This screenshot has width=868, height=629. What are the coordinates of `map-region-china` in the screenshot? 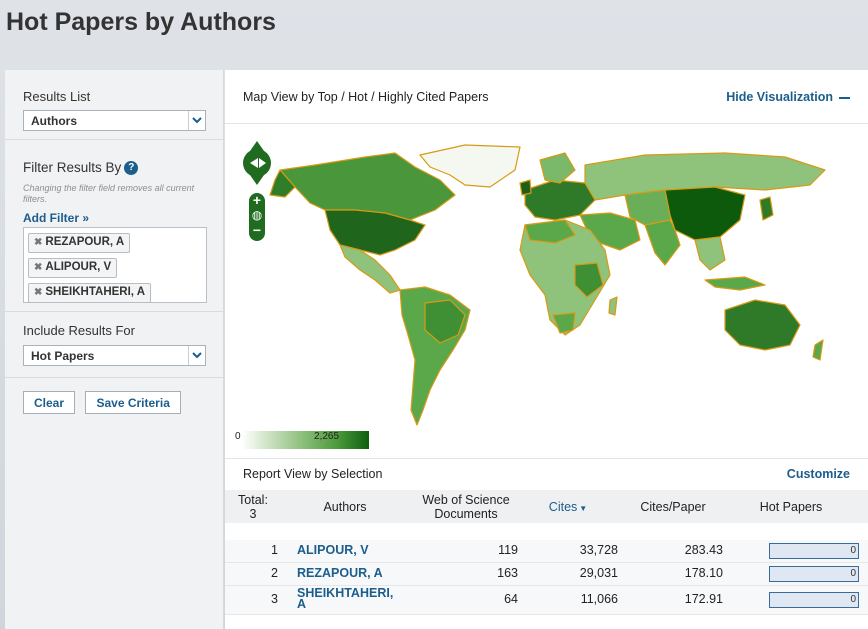 It's located at (705, 213).